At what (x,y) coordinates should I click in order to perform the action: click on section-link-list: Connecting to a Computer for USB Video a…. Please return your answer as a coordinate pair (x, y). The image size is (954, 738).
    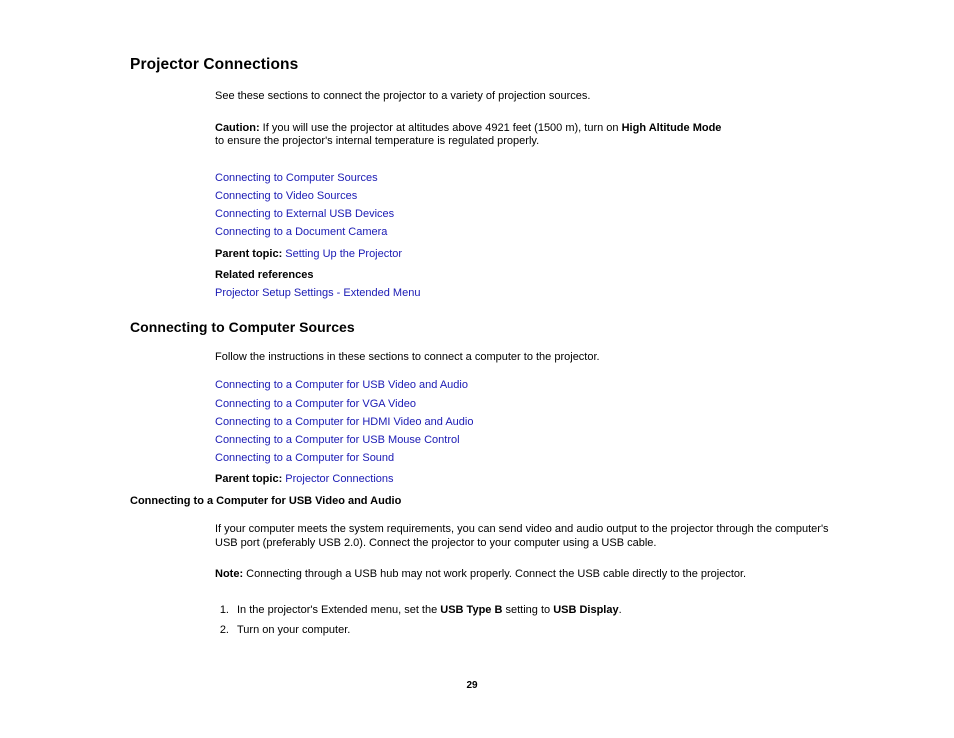
    Looking at the image, I should click on (522, 421).